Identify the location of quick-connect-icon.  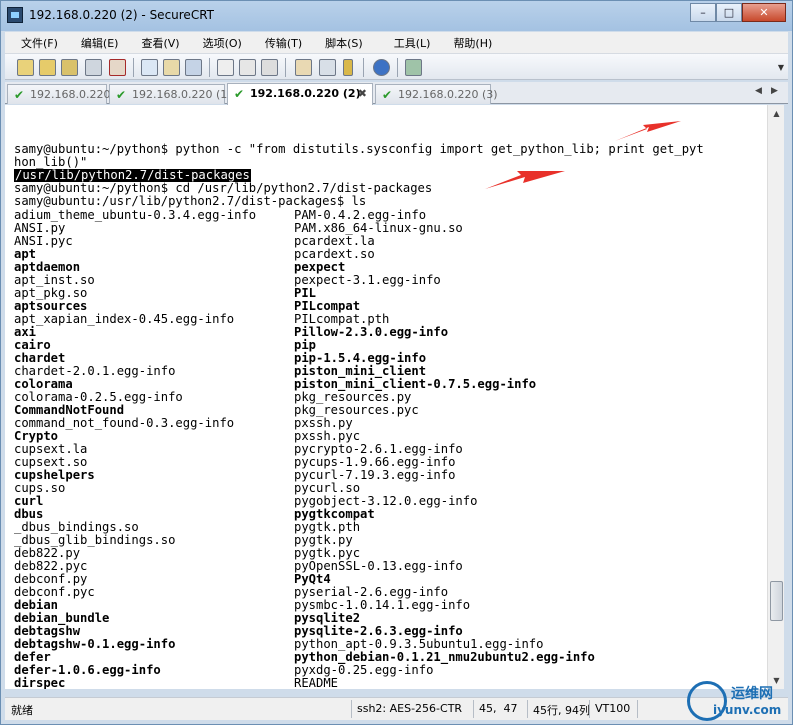
(47, 67).